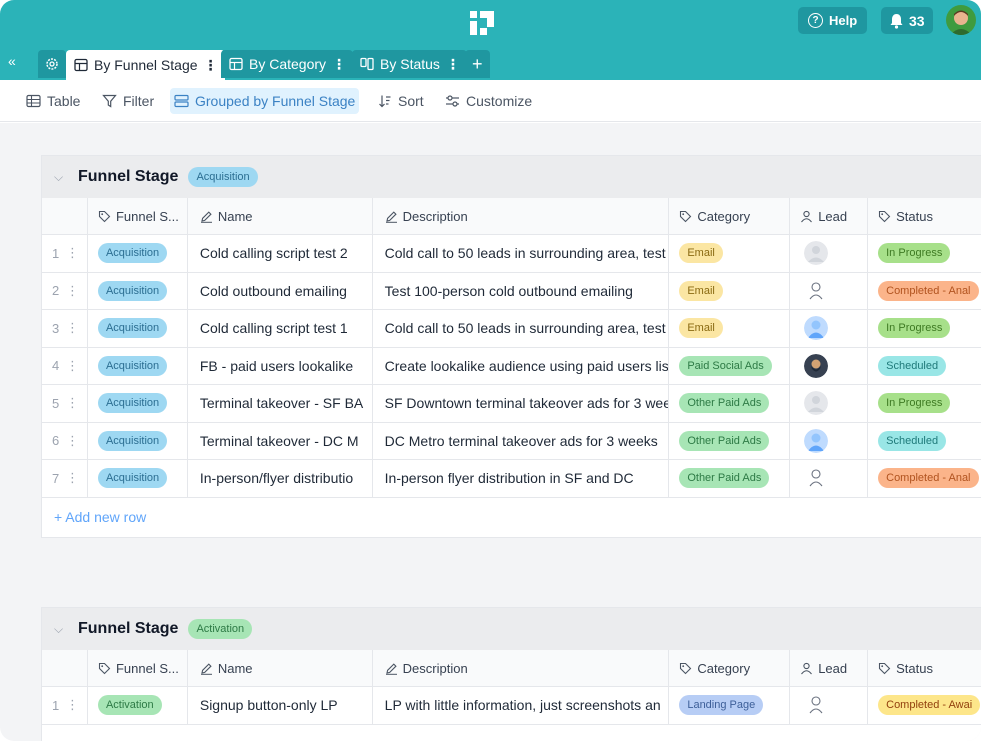 The image size is (981, 741). Describe the element at coordinates (275, 101) in the screenshot. I see `group-by-label: Grouped by Funnel Stage` at that location.